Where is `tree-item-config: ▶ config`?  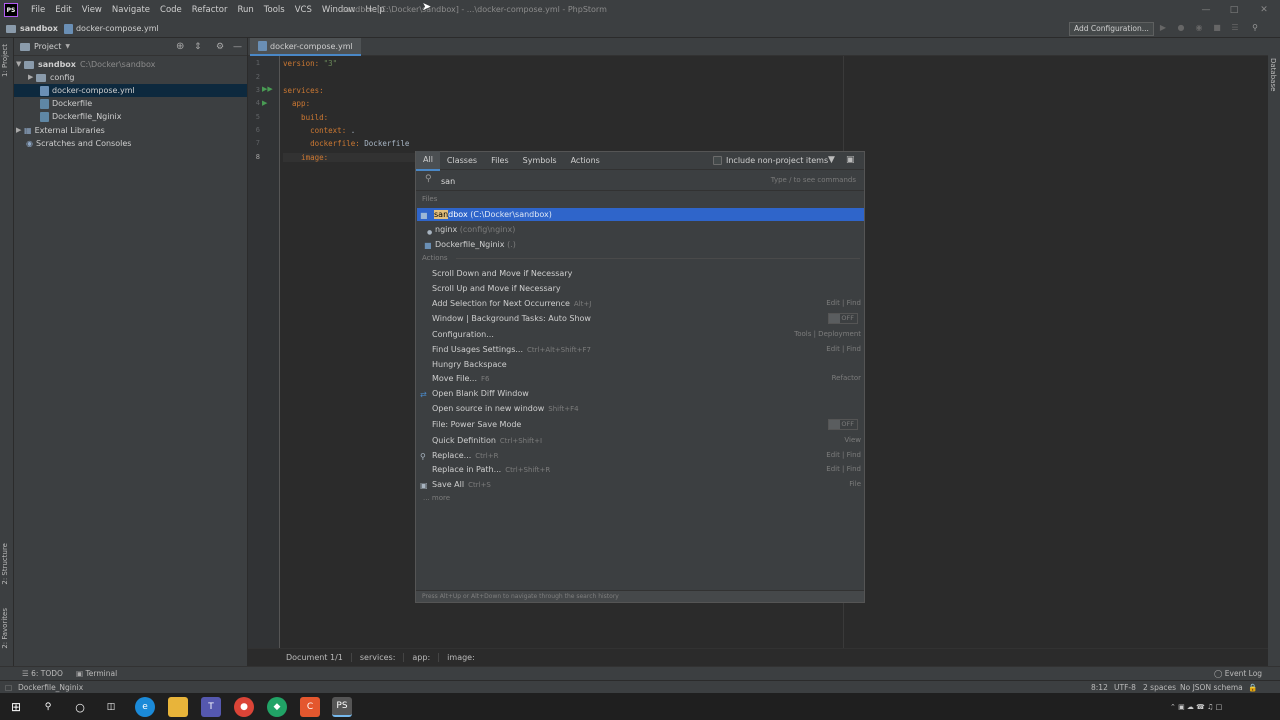
tree-item-config: ▶ config is located at coordinates (137, 77).